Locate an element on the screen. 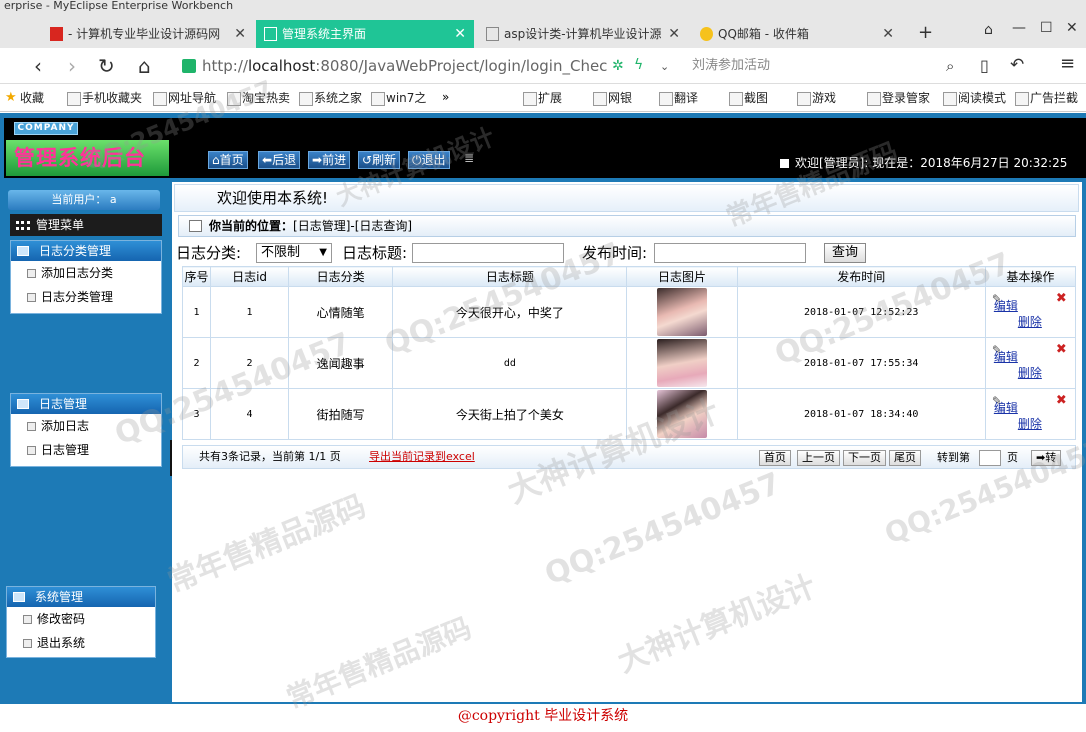 This screenshot has width=1086, height=732. bookmark-win7: win7之 is located at coordinates (398, 98).